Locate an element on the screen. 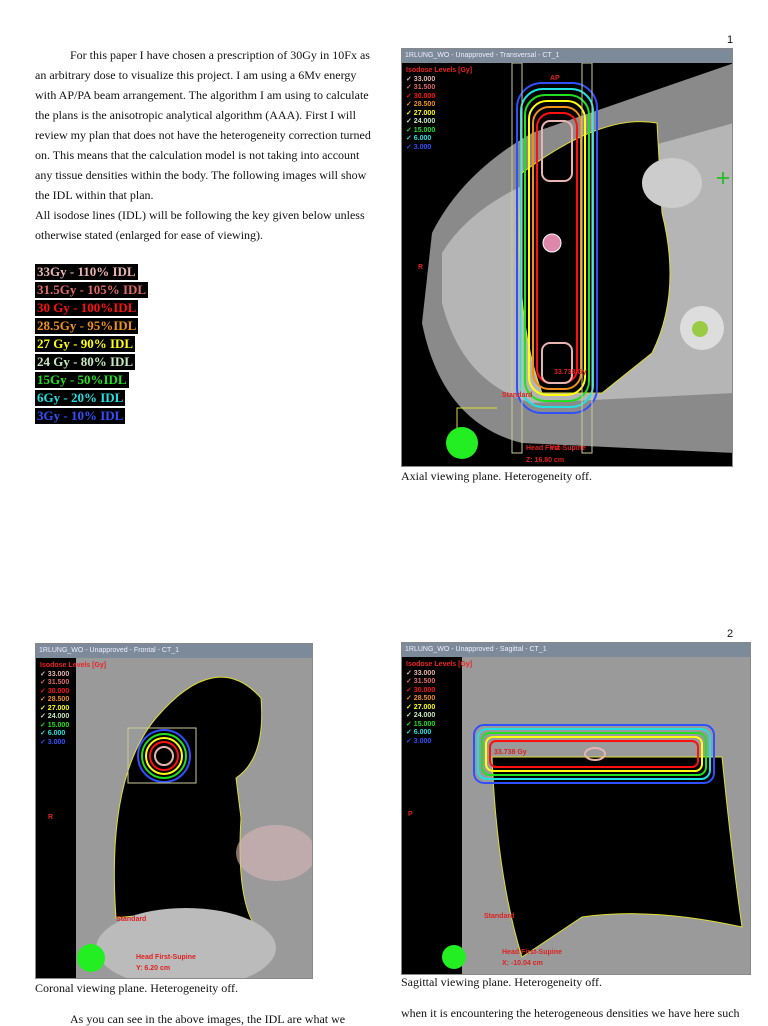 This screenshot has height=1026, width=768. body-text-line: the IDL within that plan. is located at coordinates (94, 195).